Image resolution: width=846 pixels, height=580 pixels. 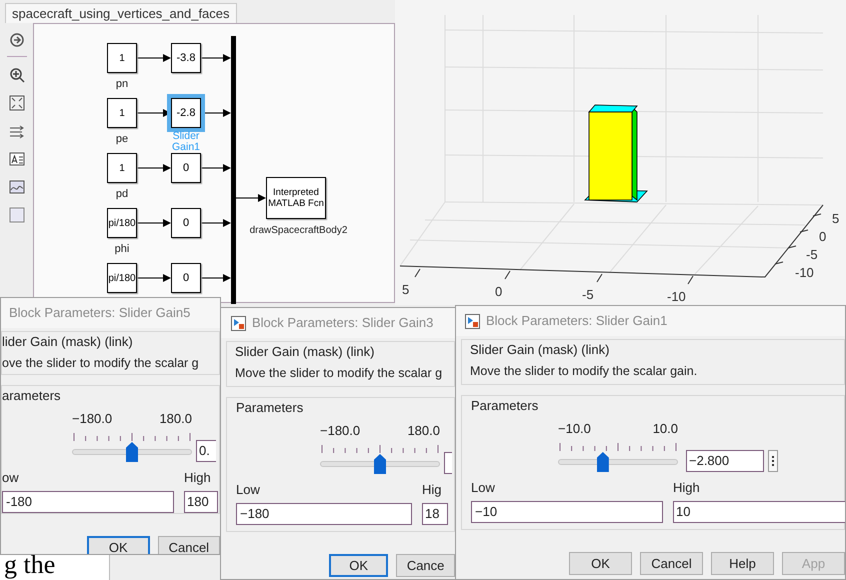 What do you see at coordinates (725, 461) in the screenshot?
I see `value-field: −2.800` at bounding box center [725, 461].